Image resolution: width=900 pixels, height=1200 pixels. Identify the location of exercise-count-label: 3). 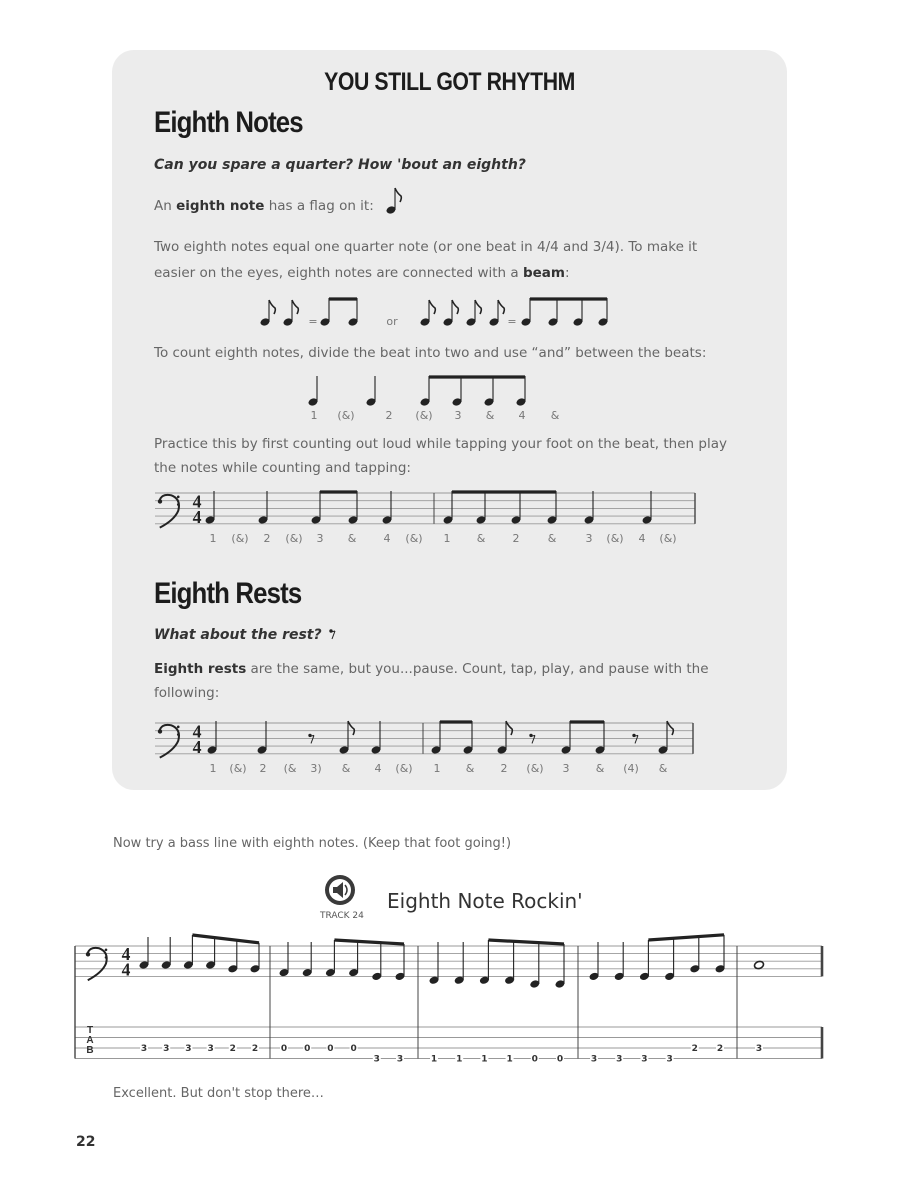
(315, 768).